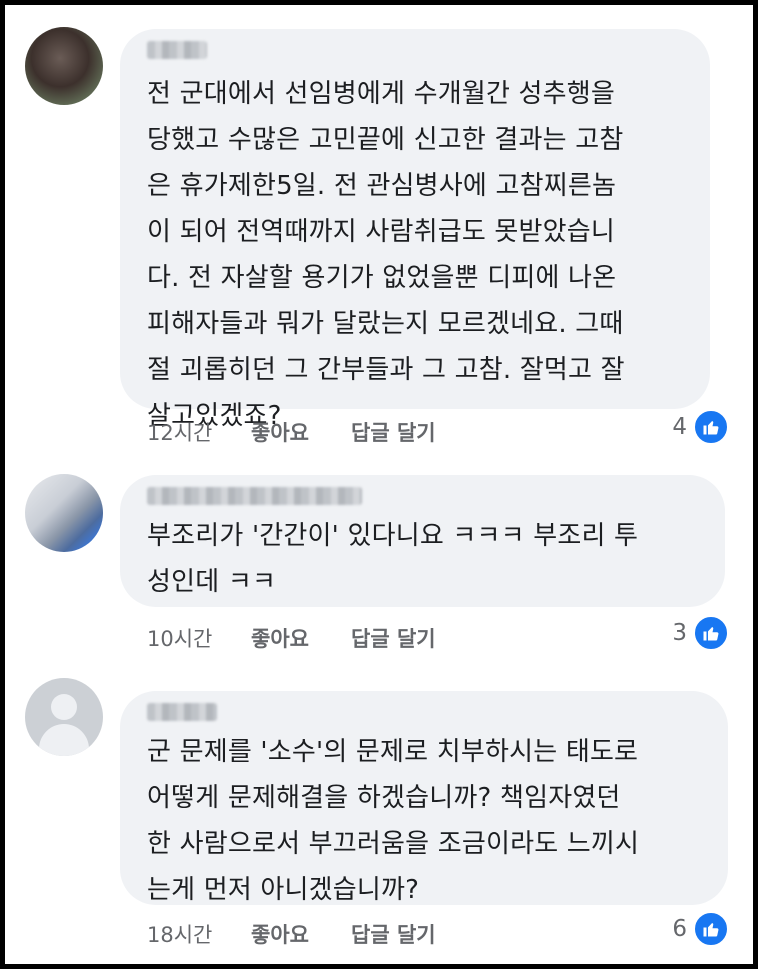  I want to click on timestamp: 12시간, so click(179, 432).